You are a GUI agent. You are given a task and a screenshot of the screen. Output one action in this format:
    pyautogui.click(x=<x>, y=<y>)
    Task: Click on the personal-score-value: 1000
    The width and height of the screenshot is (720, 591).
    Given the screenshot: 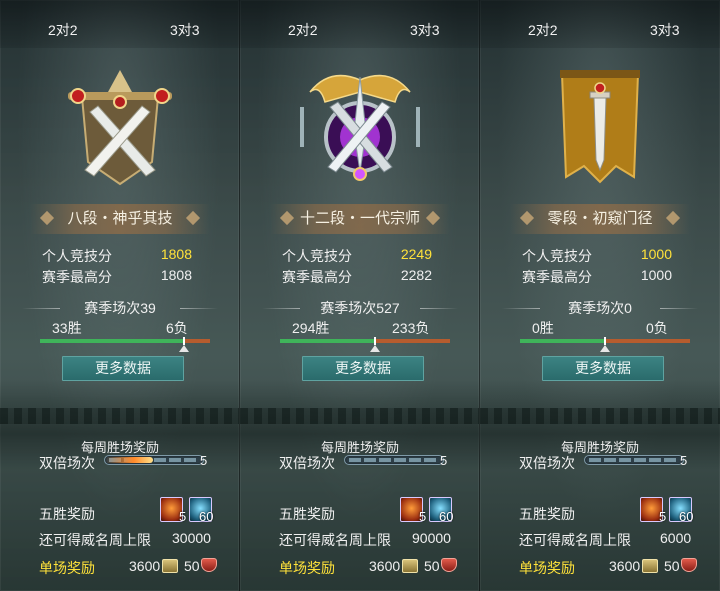 What is the action you would take?
    pyautogui.click(x=656, y=254)
    